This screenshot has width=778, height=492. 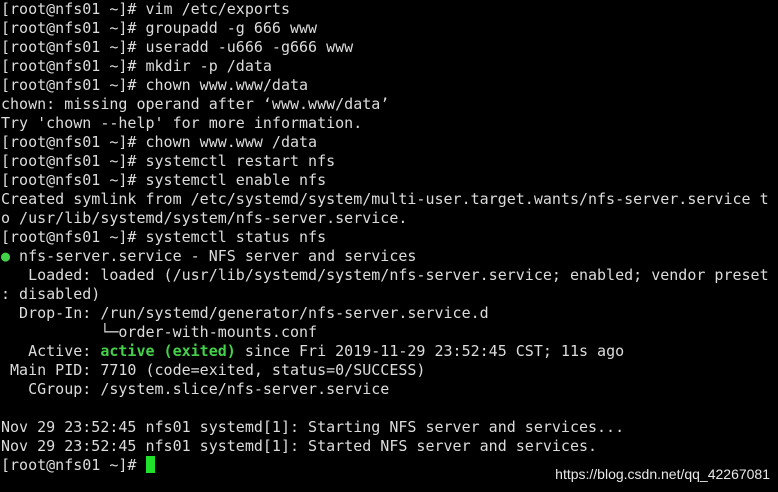 I want to click on command-line: [root@nfs01 ~]# useradd -u666 -g666 www, so click(x=177, y=47).